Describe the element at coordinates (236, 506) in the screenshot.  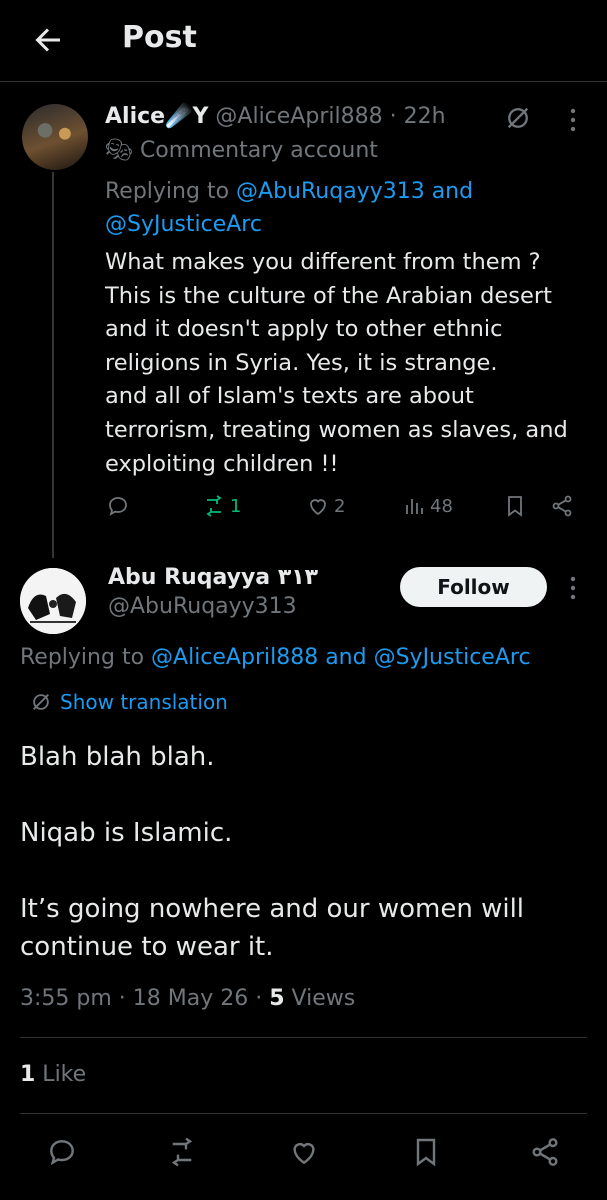
I see `repost-count: 1` at that location.